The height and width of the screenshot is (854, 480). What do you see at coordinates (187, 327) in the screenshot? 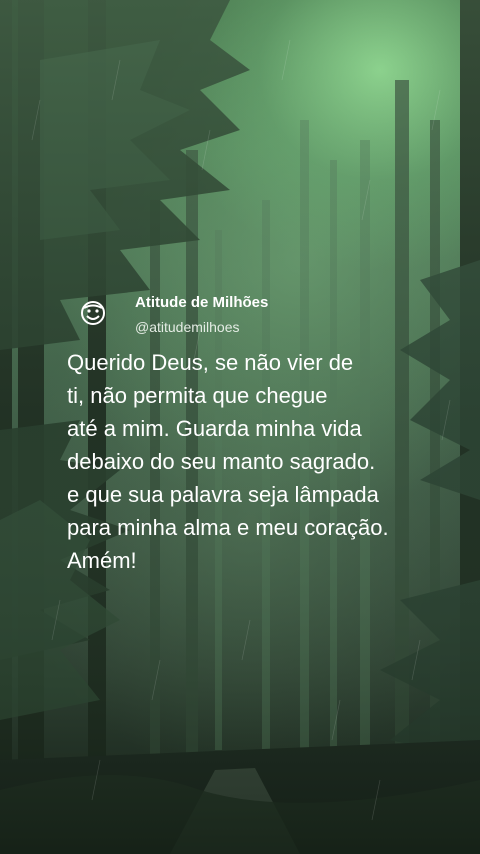
I see `author-handle: @atitudemilhoes` at bounding box center [187, 327].